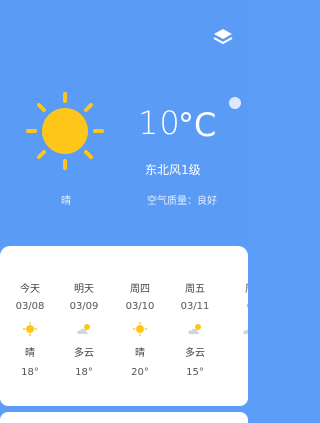  Describe the element at coordinates (237, 287) in the screenshot. I see `forecast-day-name: 周` at that location.